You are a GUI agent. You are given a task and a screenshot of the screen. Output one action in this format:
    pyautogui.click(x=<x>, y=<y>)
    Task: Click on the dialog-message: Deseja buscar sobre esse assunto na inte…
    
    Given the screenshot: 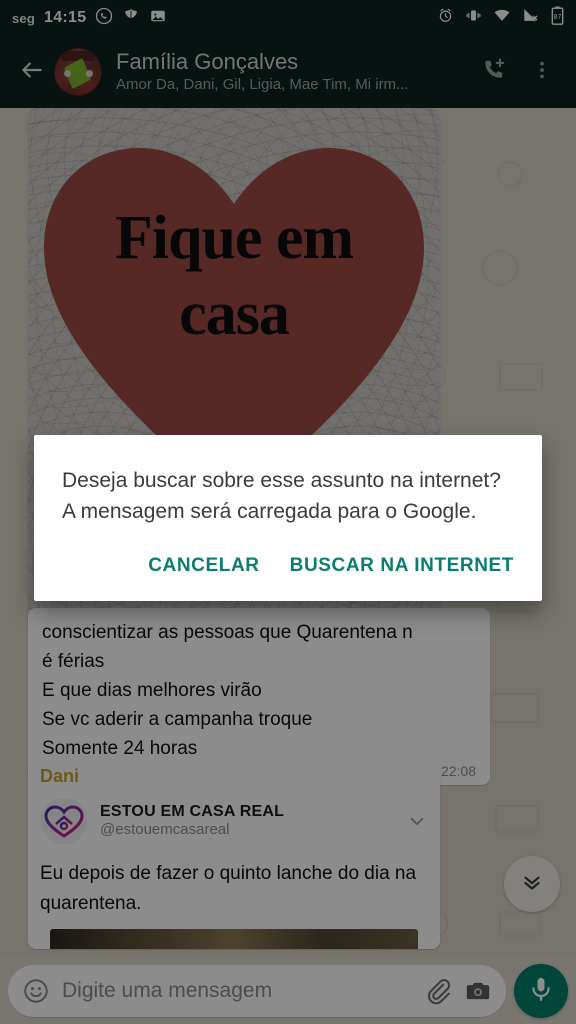 What is the action you would take?
    pyautogui.click(x=281, y=496)
    